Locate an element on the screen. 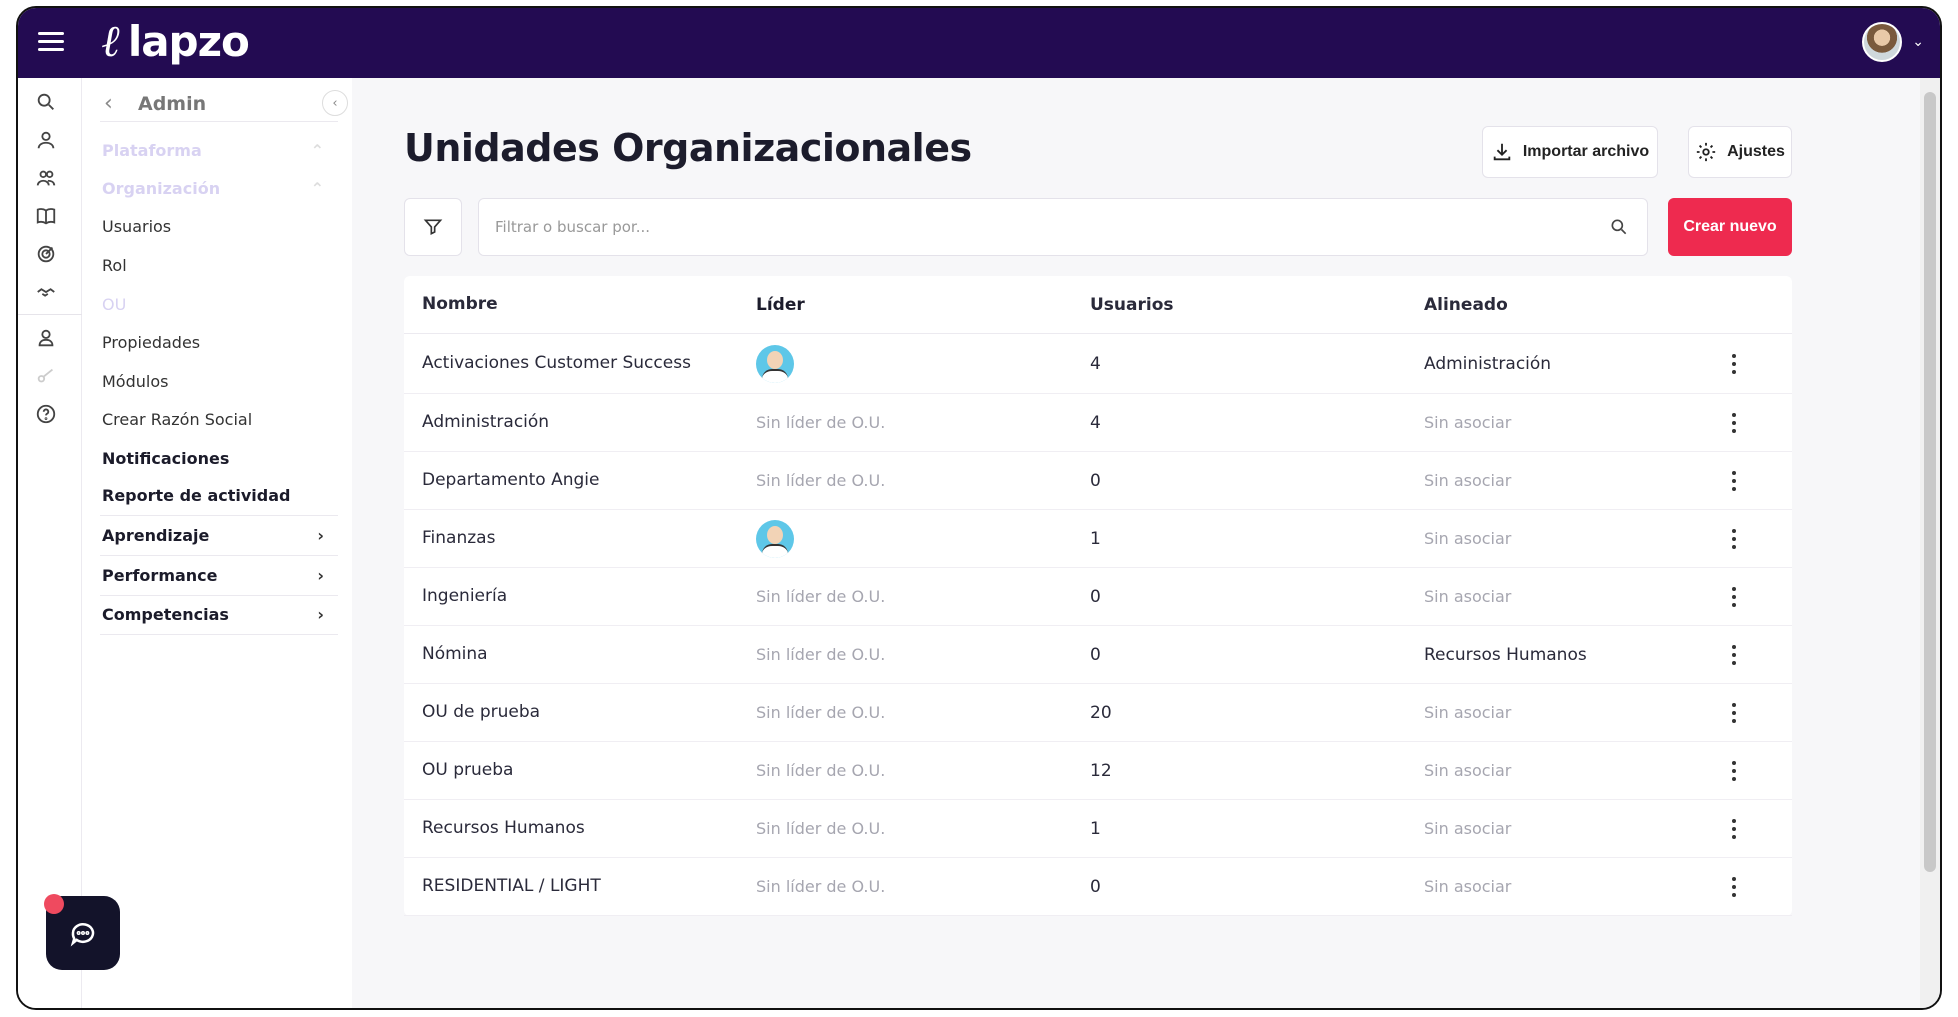  chat-icon is located at coordinates (82, 935).